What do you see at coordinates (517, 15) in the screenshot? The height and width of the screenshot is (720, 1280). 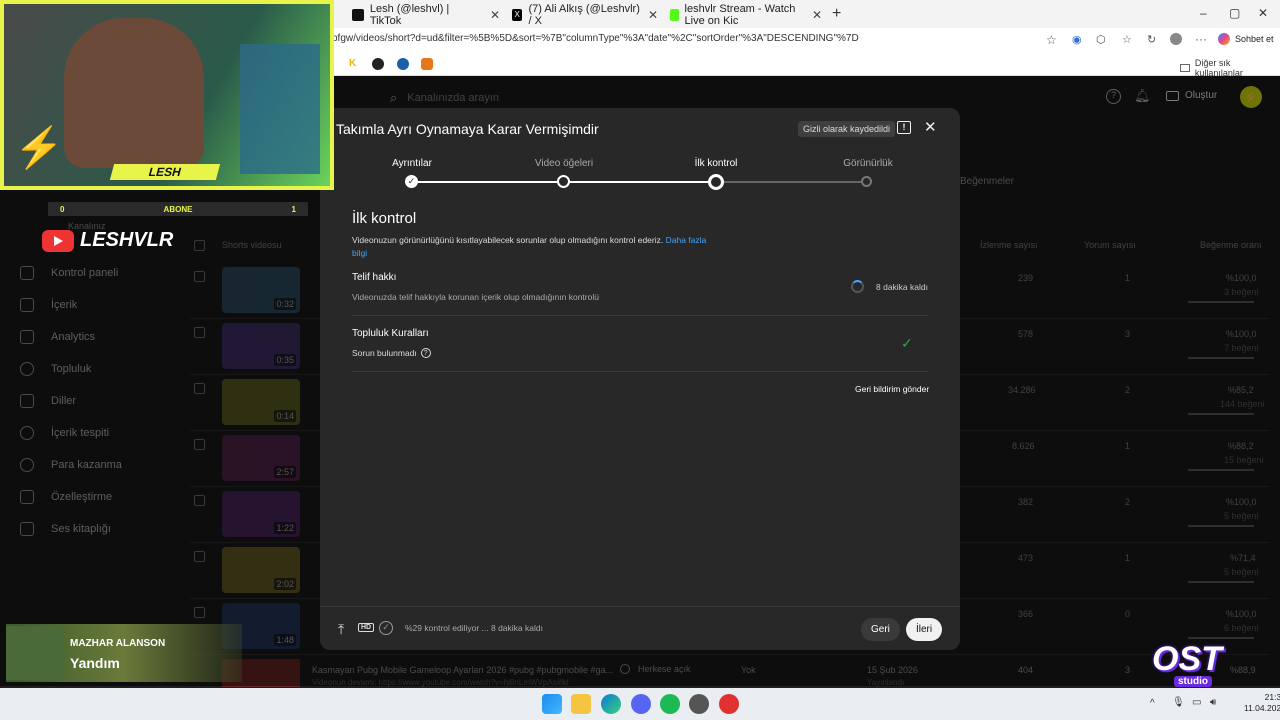 I see `x-logo-icon: X` at bounding box center [517, 15].